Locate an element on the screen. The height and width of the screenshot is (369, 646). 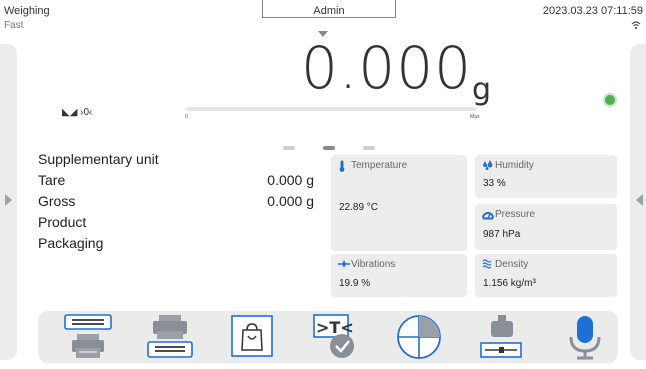
product-database-button is located at coordinates (419, 337).